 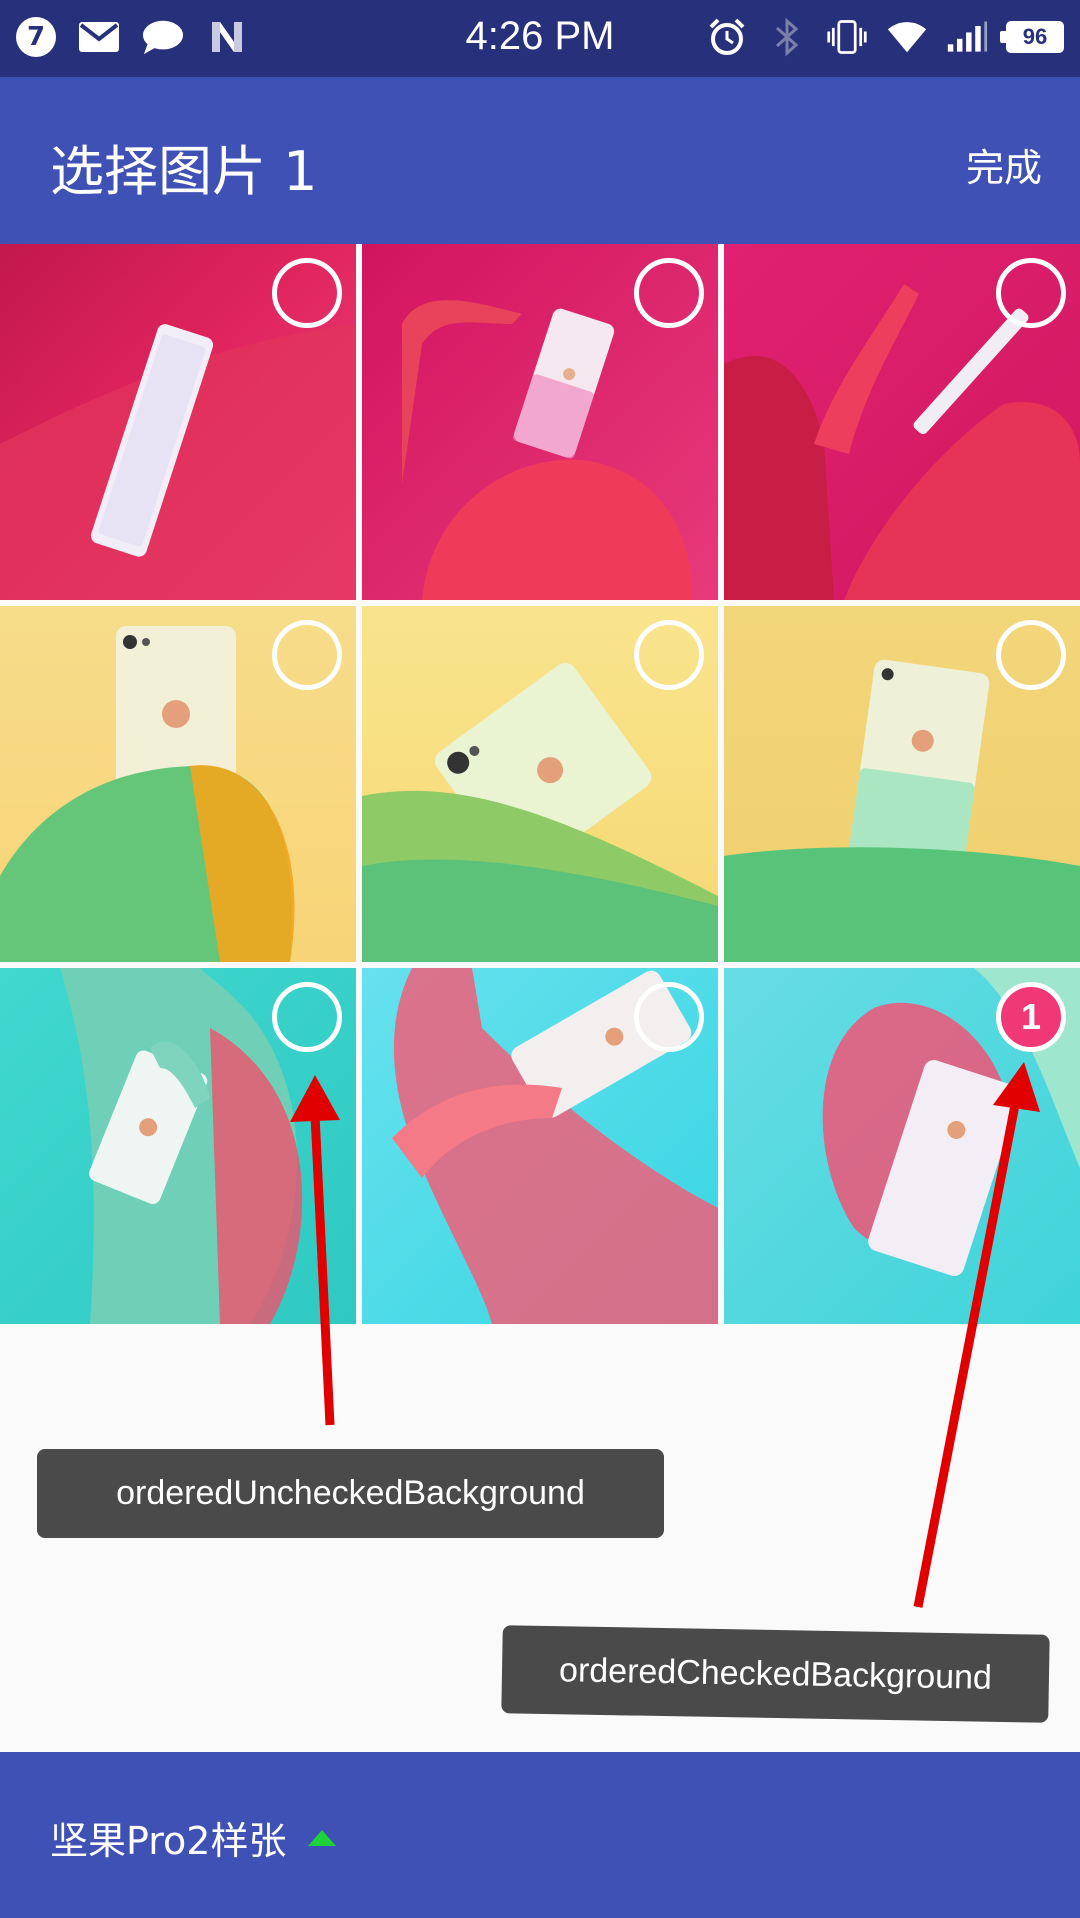 What do you see at coordinates (540, 38) in the screenshot?
I see `status-bar: 7 4:26 PM 96` at bounding box center [540, 38].